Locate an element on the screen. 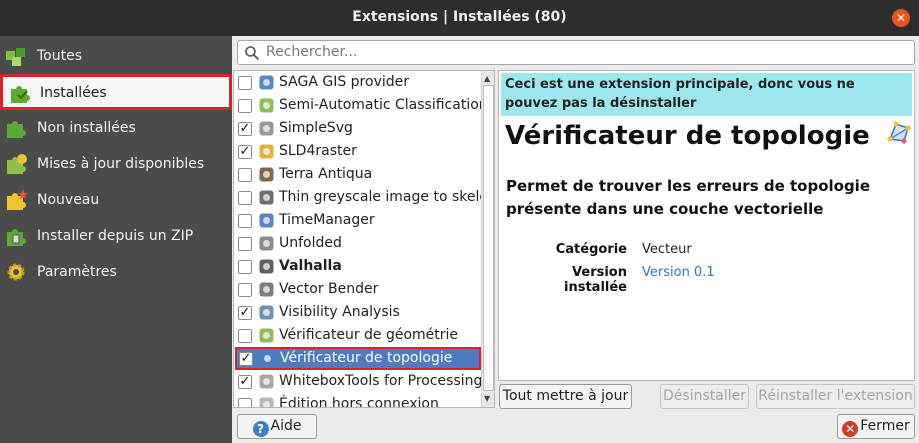 Image resolution: width=919 pixels, height=443 pixels. visibility-icon is located at coordinates (266, 312).